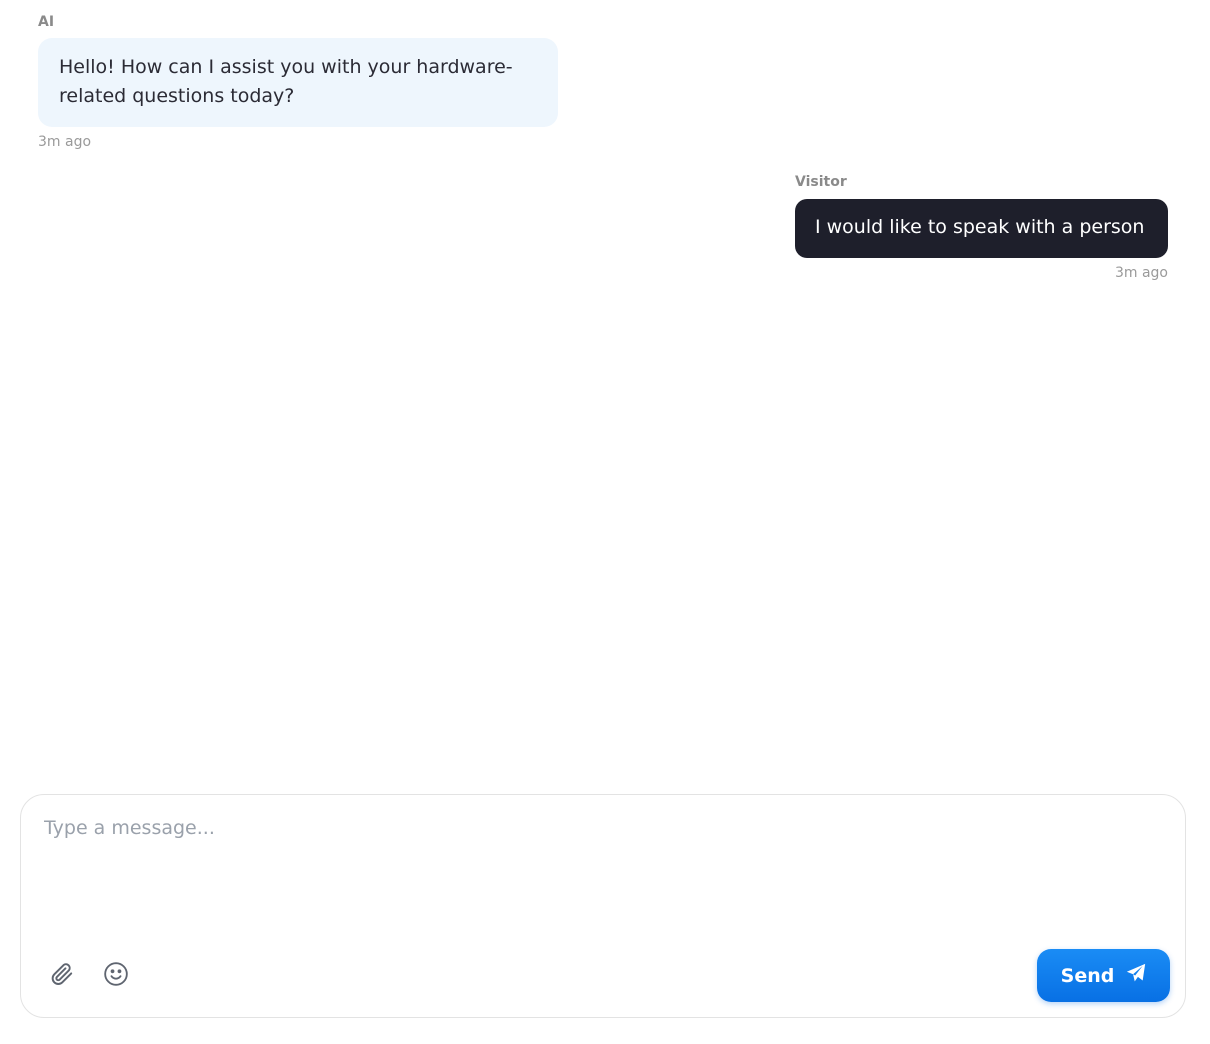 The height and width of the screenshot is (1044, 1210). What do you see at coordinates (599, 877) in the screenshot?
I see `message-input` at bounding box center [599, 877].